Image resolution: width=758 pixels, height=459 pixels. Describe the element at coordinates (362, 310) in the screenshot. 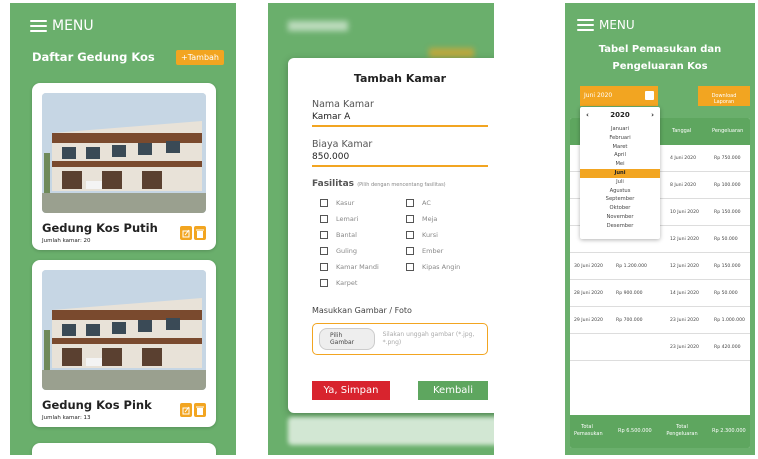

I see `upload-label: Masukkan Gambar / Foto` at that location.